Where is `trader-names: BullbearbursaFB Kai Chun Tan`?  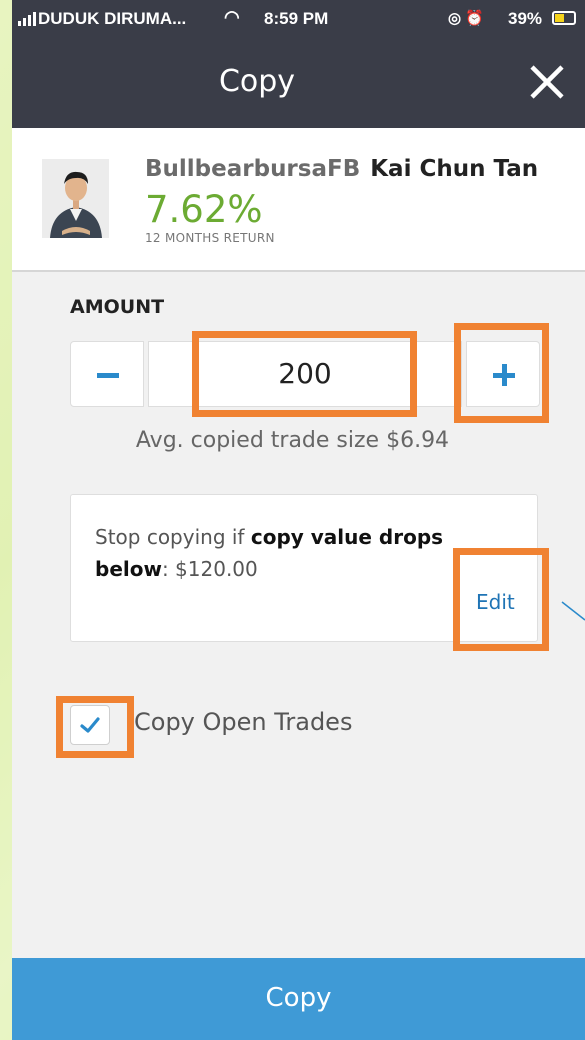
trader-names: BullbearbursaFB Kai Chun Tan is located at coordinates (341, 169).